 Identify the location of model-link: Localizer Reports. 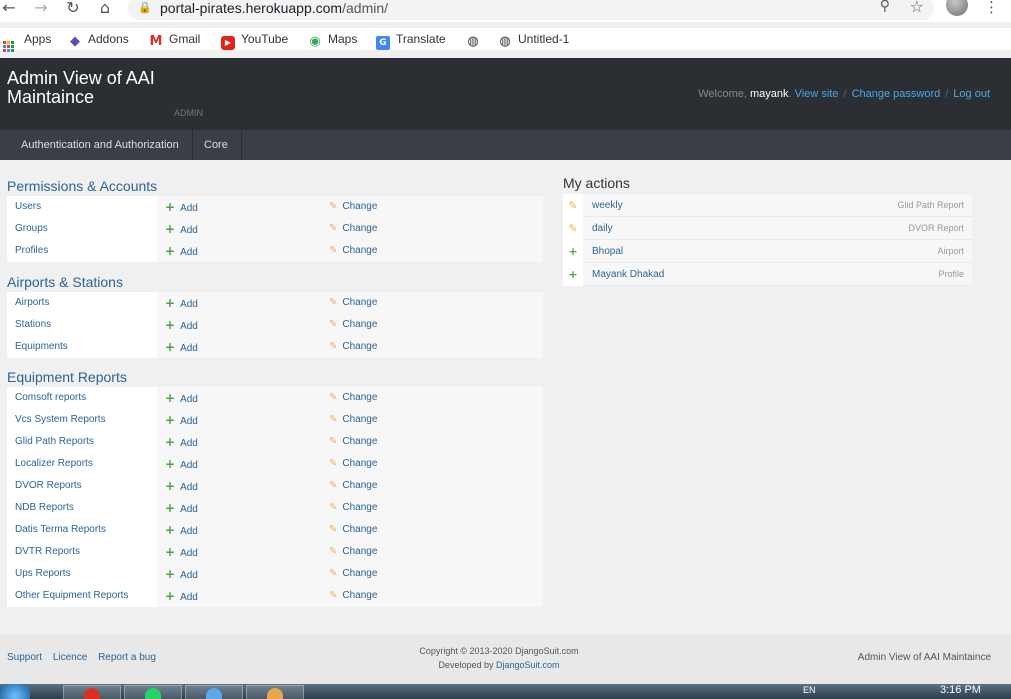
(82, 464).